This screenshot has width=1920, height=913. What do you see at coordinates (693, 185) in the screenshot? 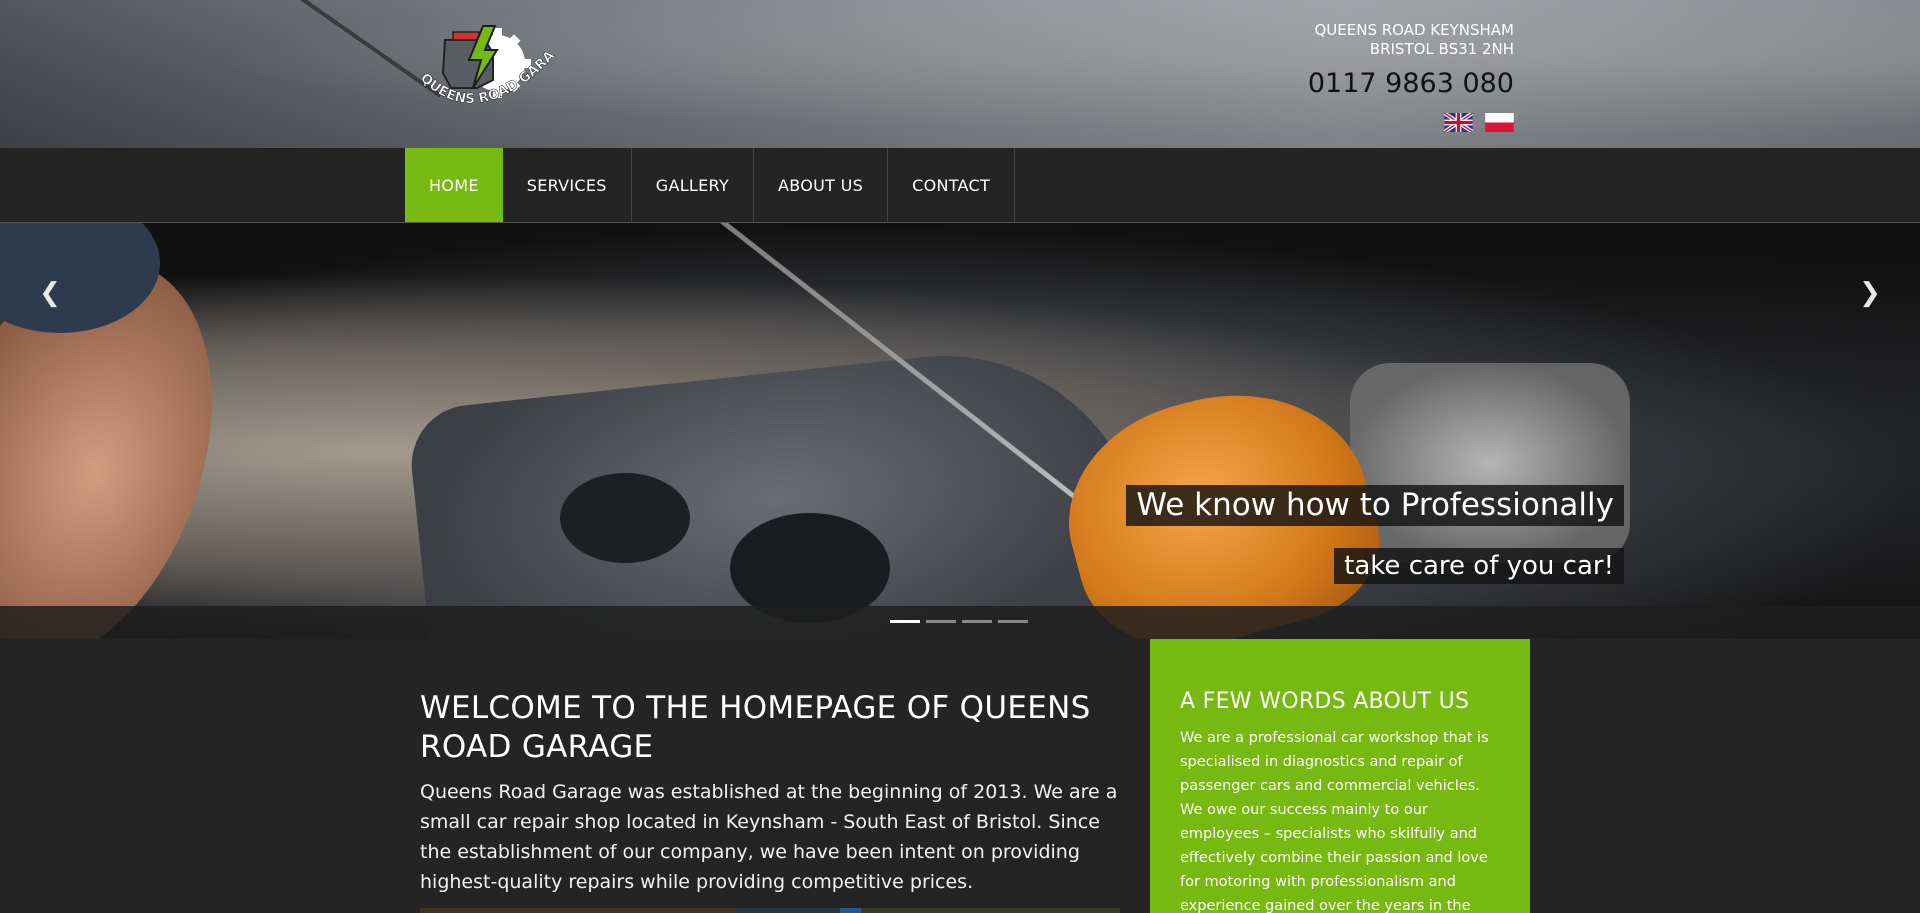
I see `nav-item-gallery: GALLERY` at bounding box center [693, 185].